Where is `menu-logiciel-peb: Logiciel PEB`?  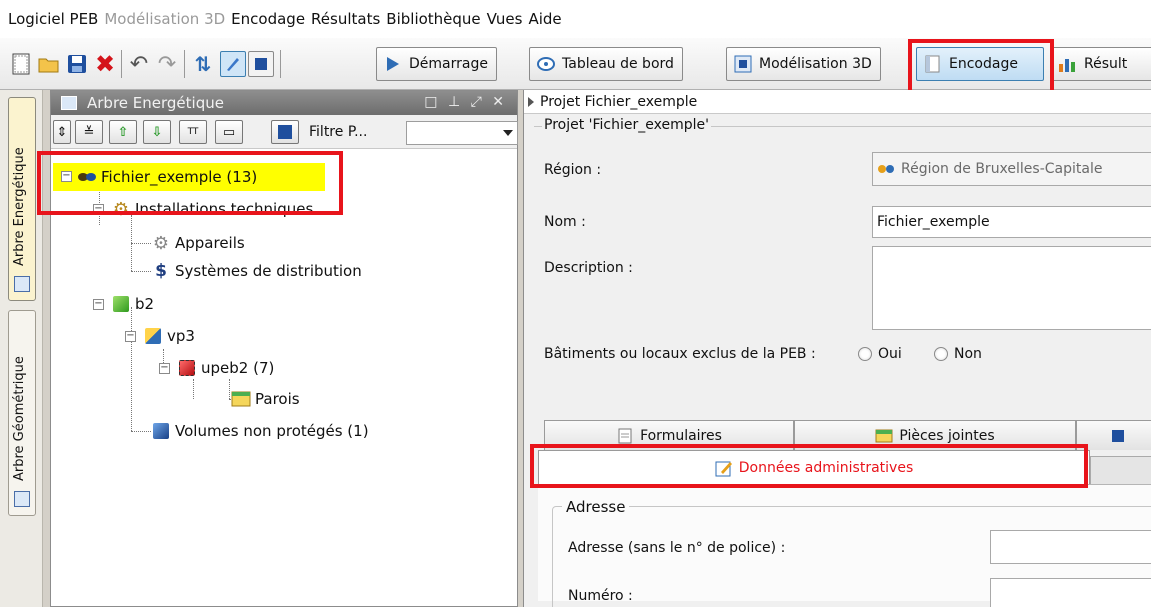 menu-logiciel-peb: Logiciel PEB is located at coordinates (53, 19).